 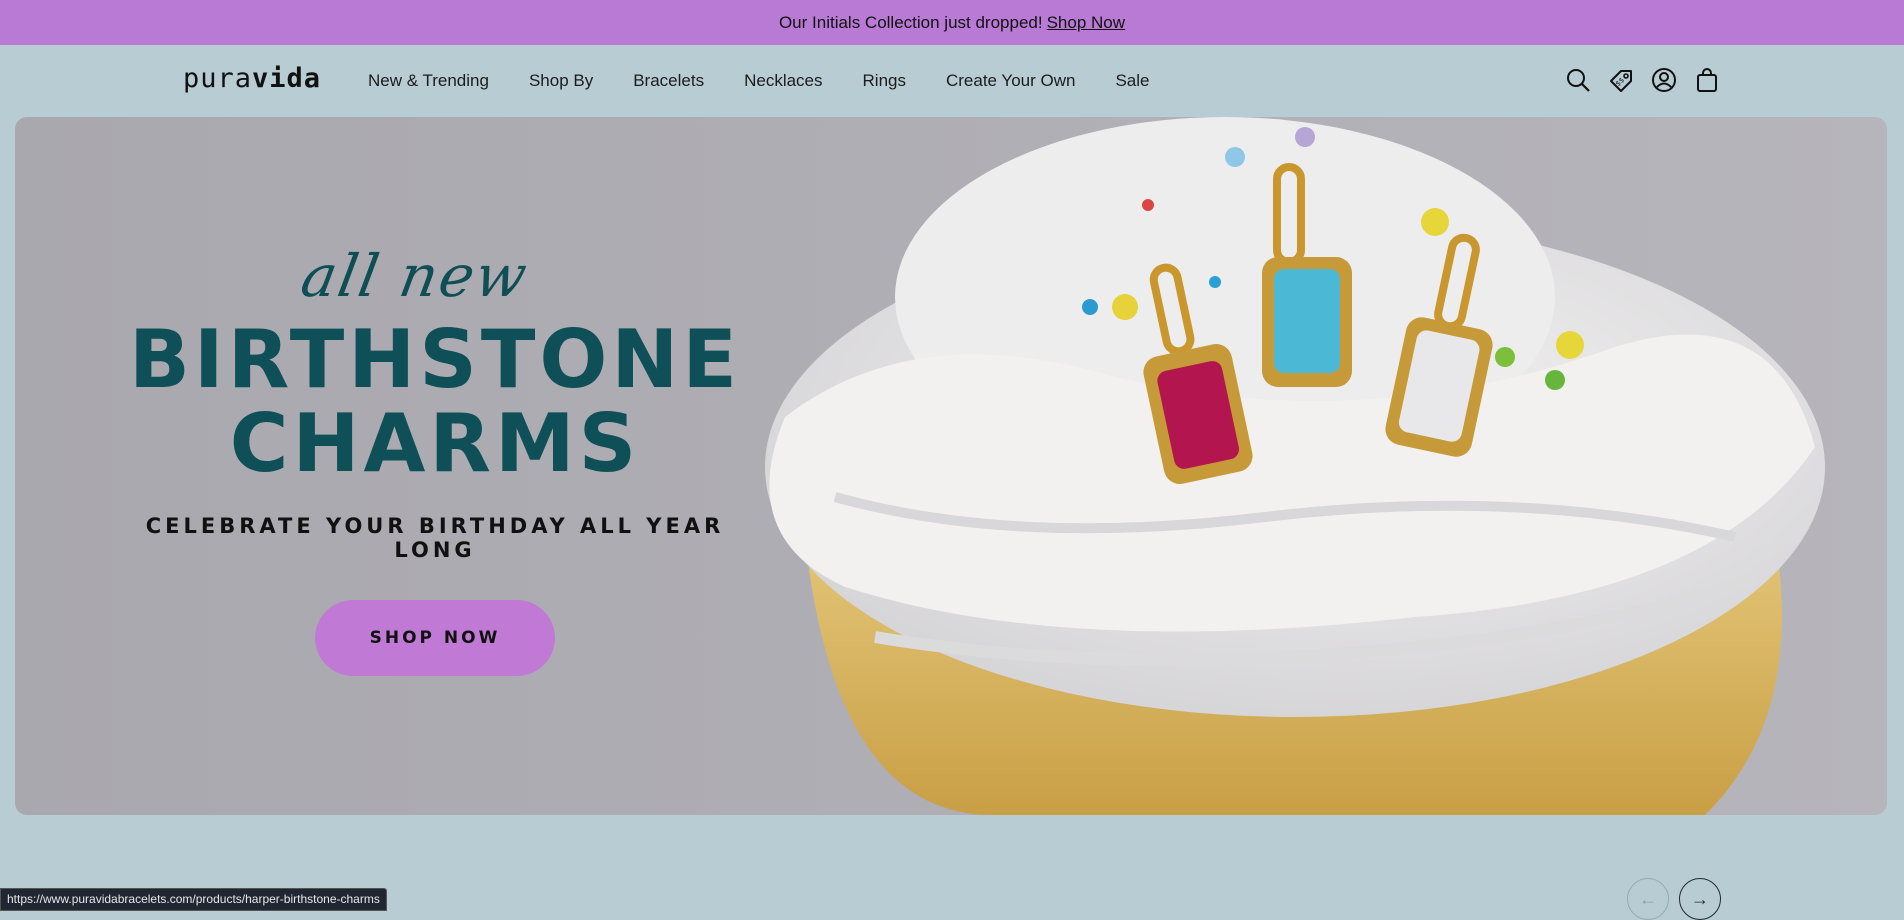 I want to click on search-icon, so click(x=1578, y=80).